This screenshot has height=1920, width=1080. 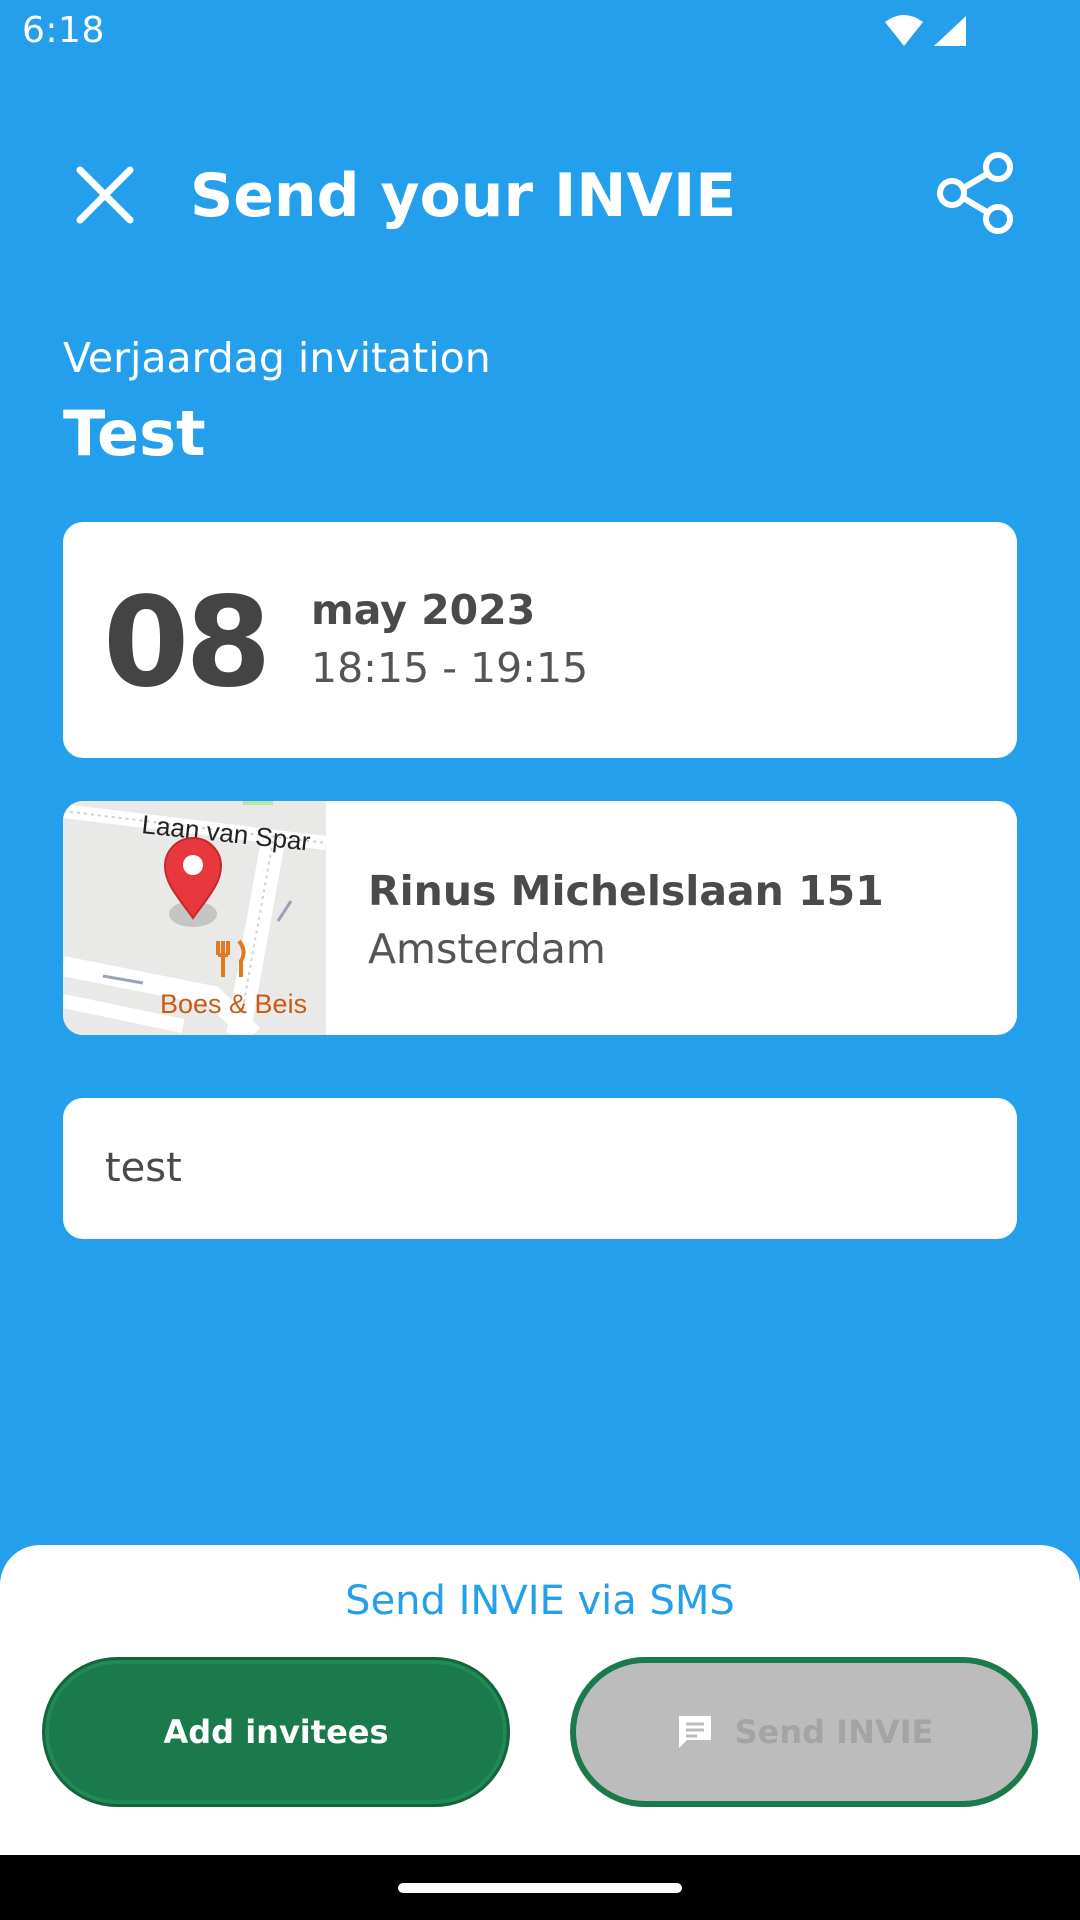 What do you see at coordinates (834, 1732) in the screenshot?
I see `send-invie-label: Send INVIE` at bounding box center [834, 1732].